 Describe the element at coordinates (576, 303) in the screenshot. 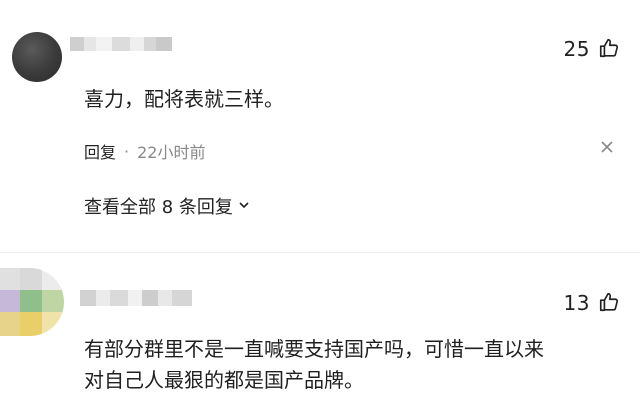

I see `like-count: 13` at that location.